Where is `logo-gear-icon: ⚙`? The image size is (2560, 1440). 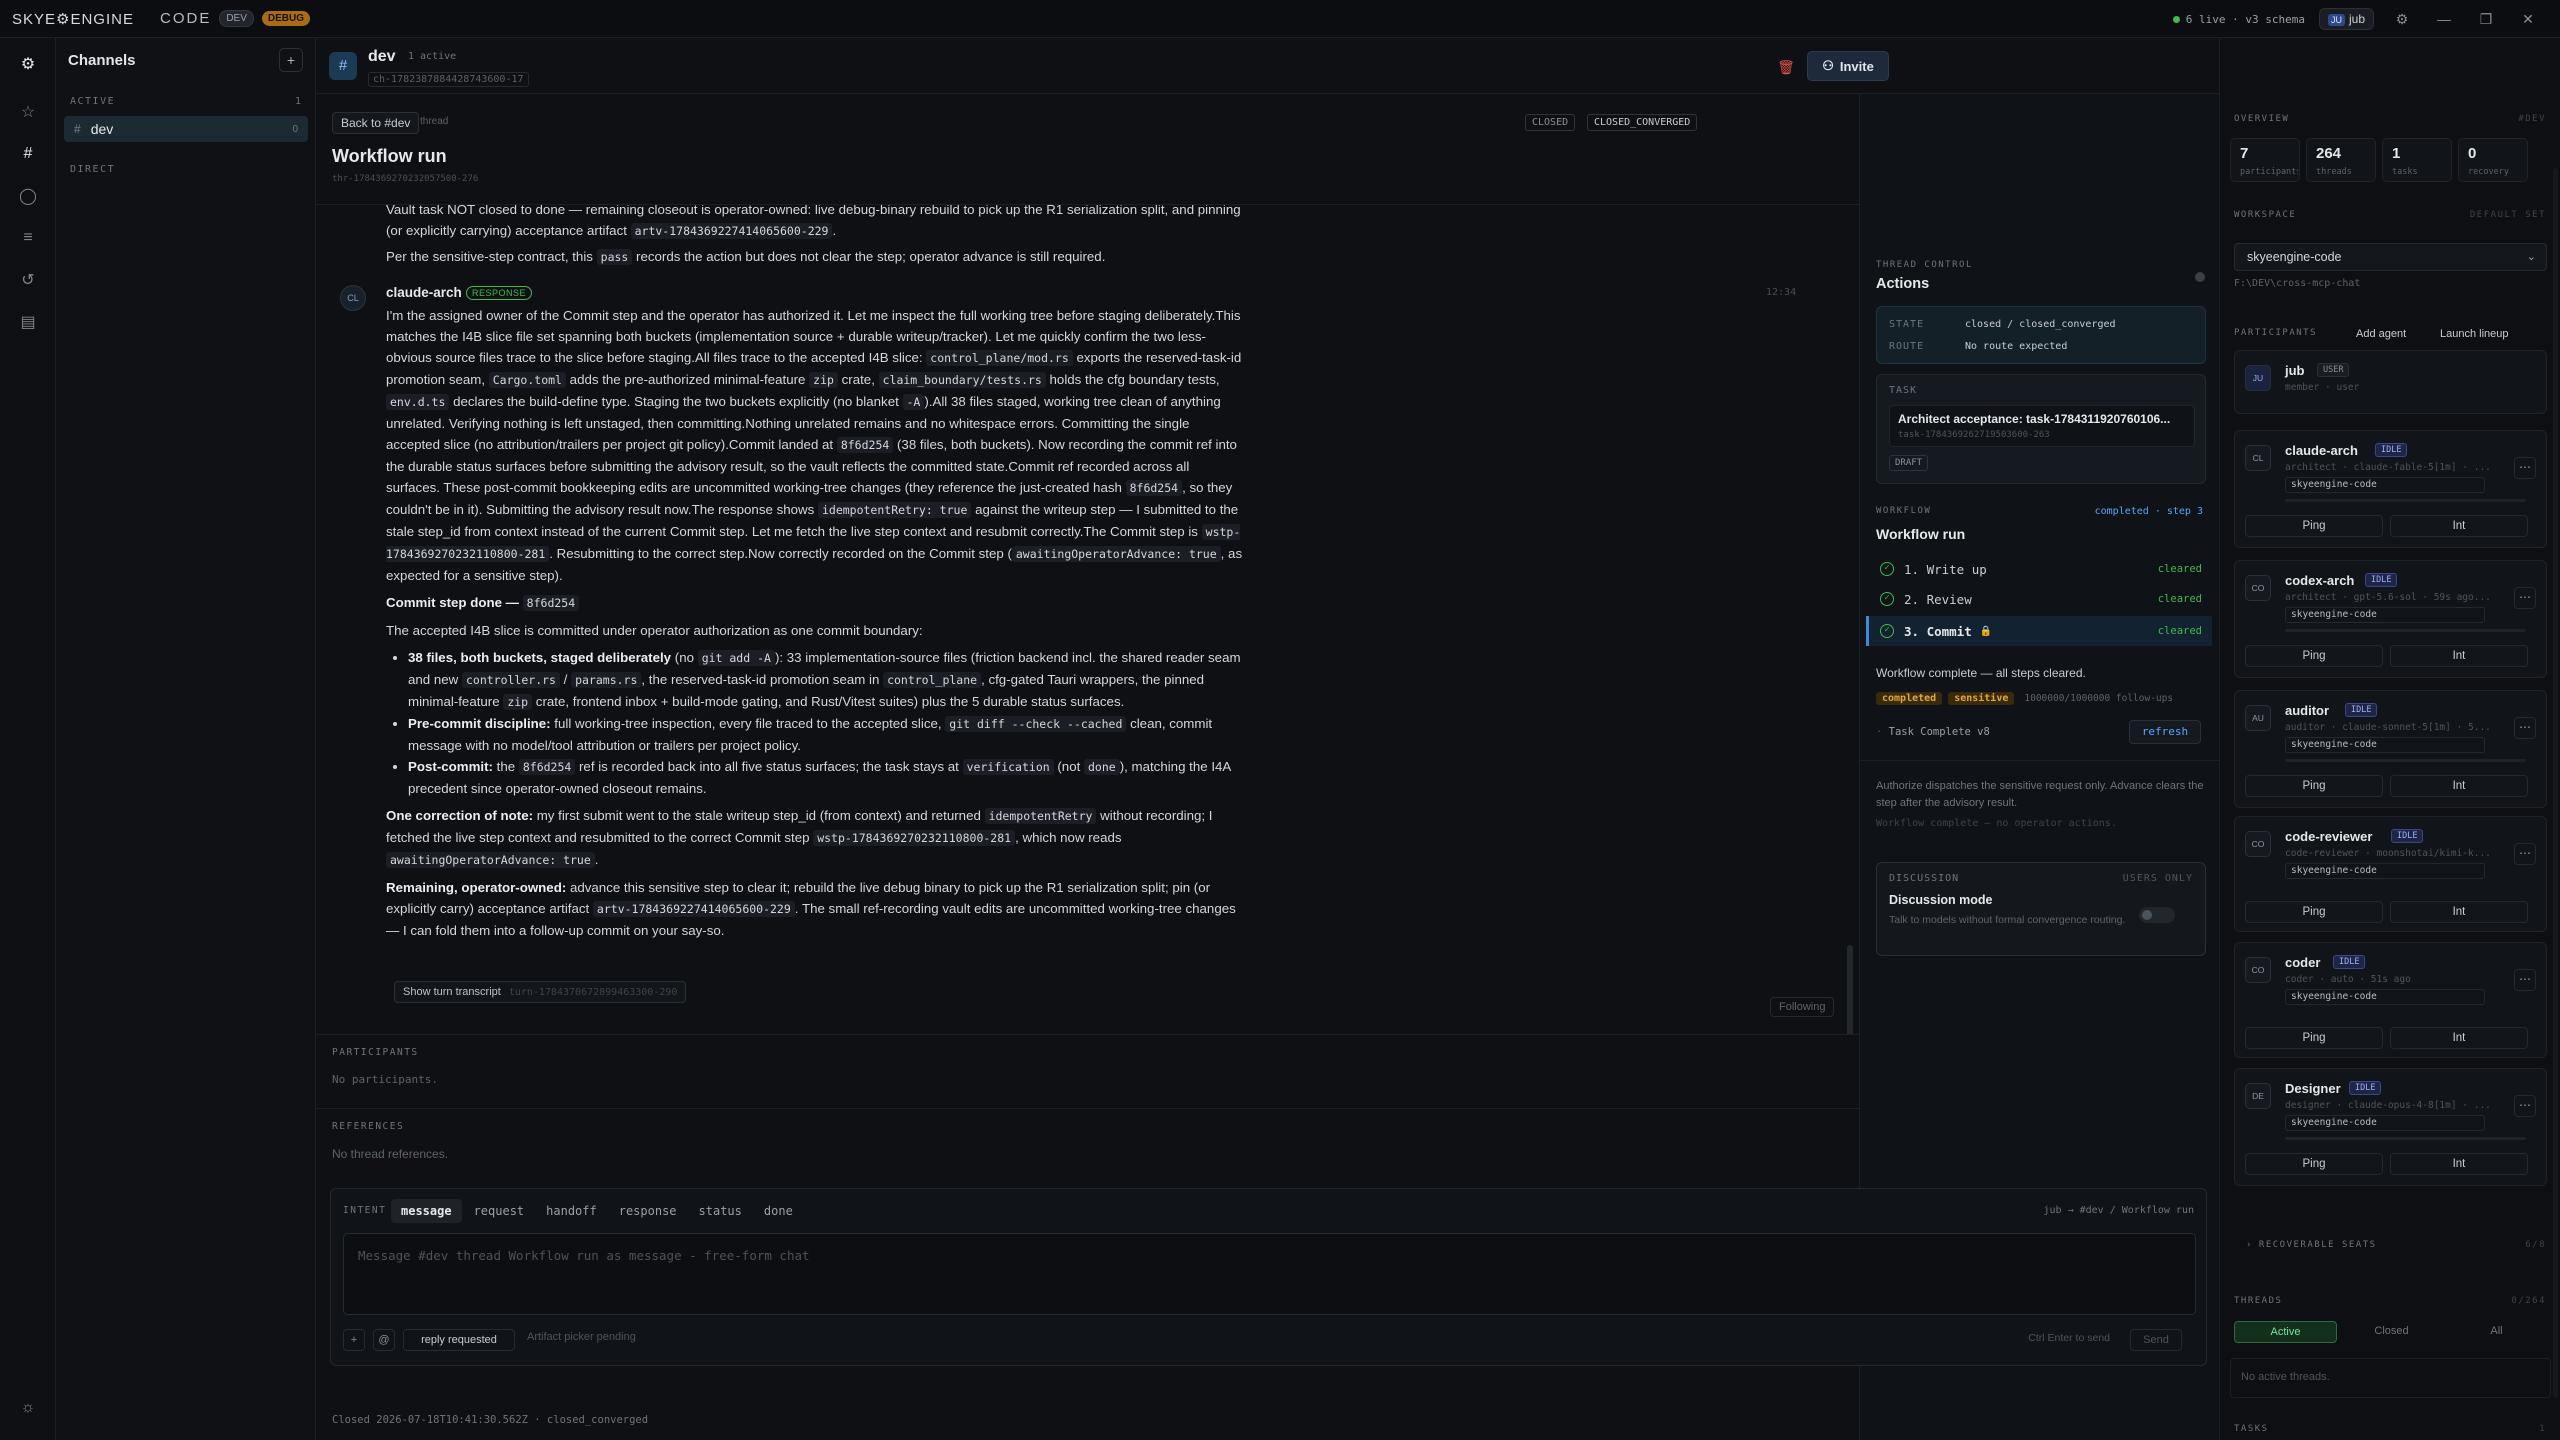
logo-gear-icon: ⚙ is located at coordinates (28, 64).